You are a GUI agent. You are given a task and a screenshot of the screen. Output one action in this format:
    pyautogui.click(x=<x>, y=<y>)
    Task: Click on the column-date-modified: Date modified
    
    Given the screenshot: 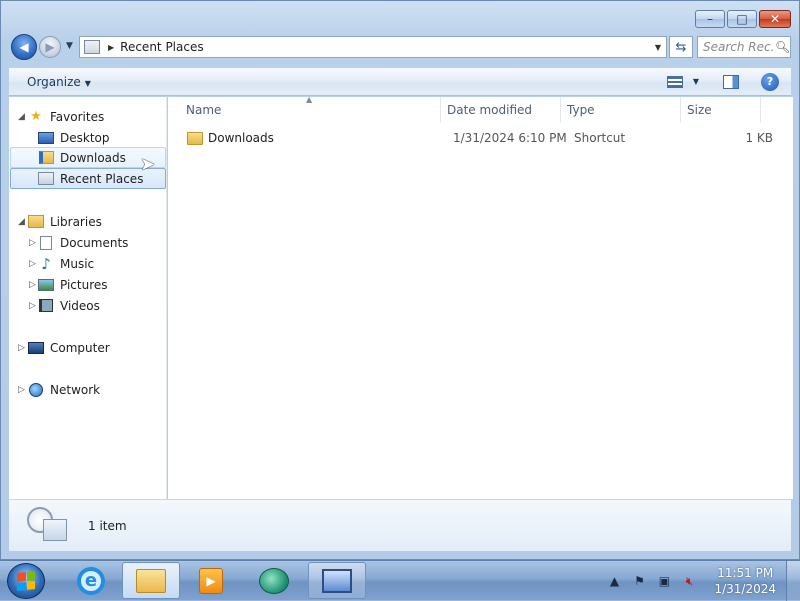 What is the action you would take?
    pyautogui.click(x=501, y=110)
    